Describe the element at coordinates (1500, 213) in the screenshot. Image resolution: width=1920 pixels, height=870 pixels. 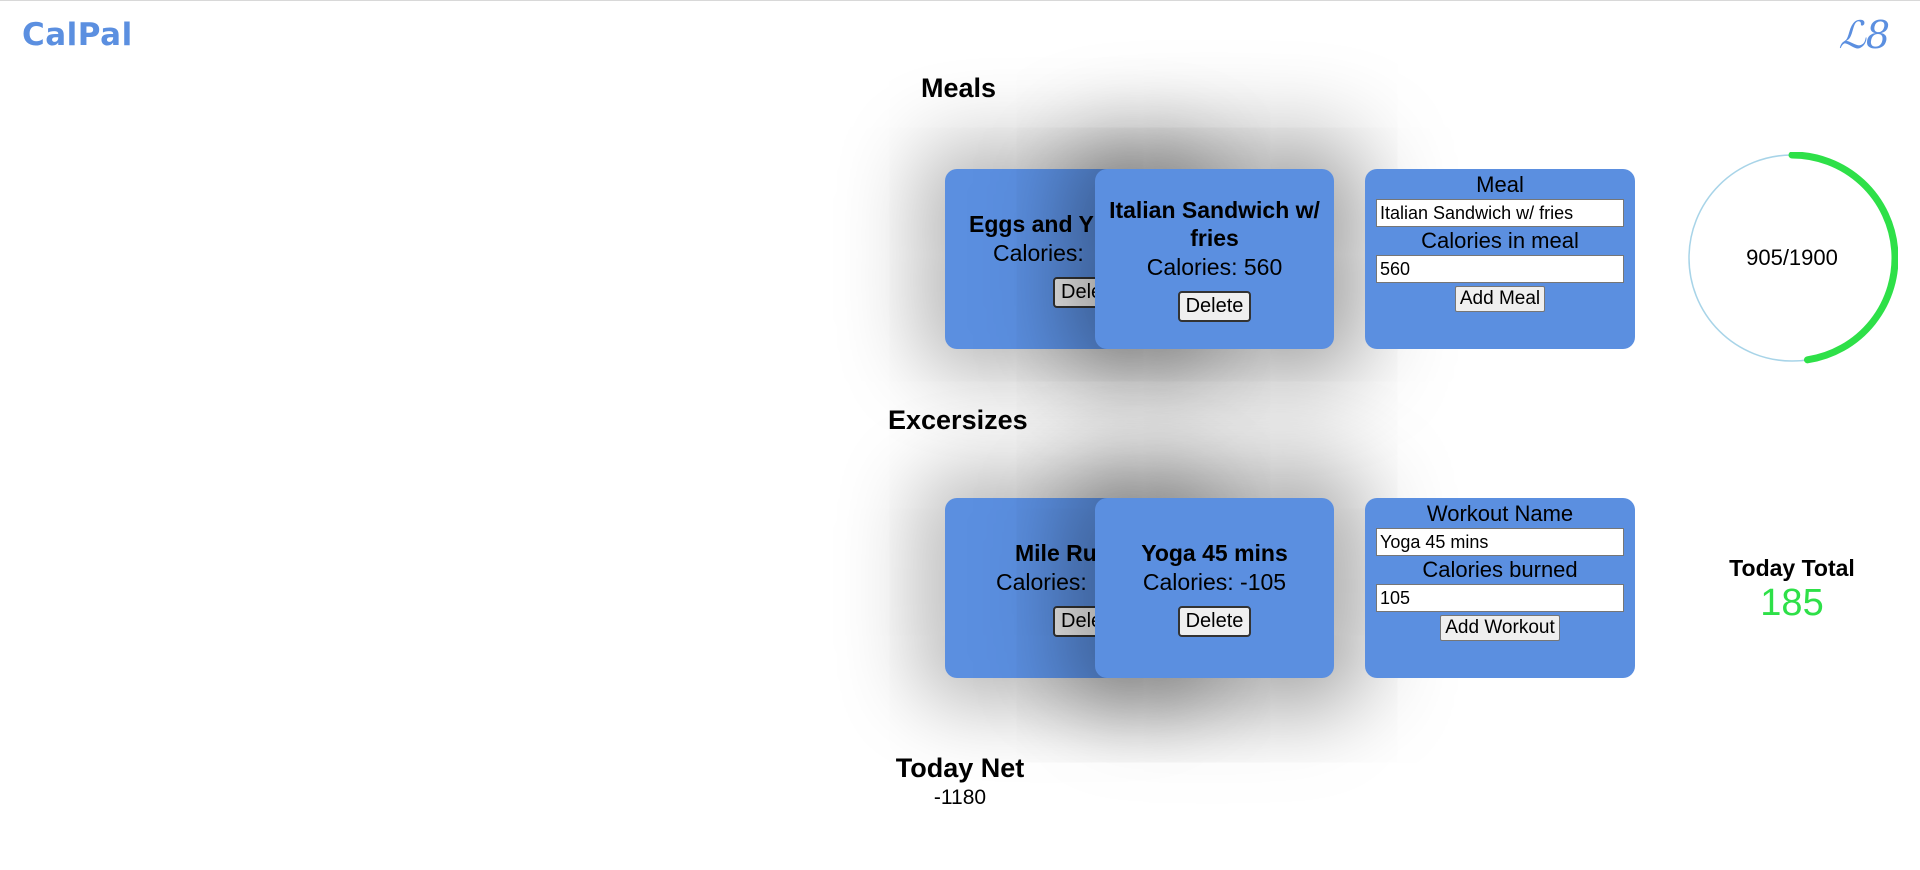
I see `meal-name-input` at that location.